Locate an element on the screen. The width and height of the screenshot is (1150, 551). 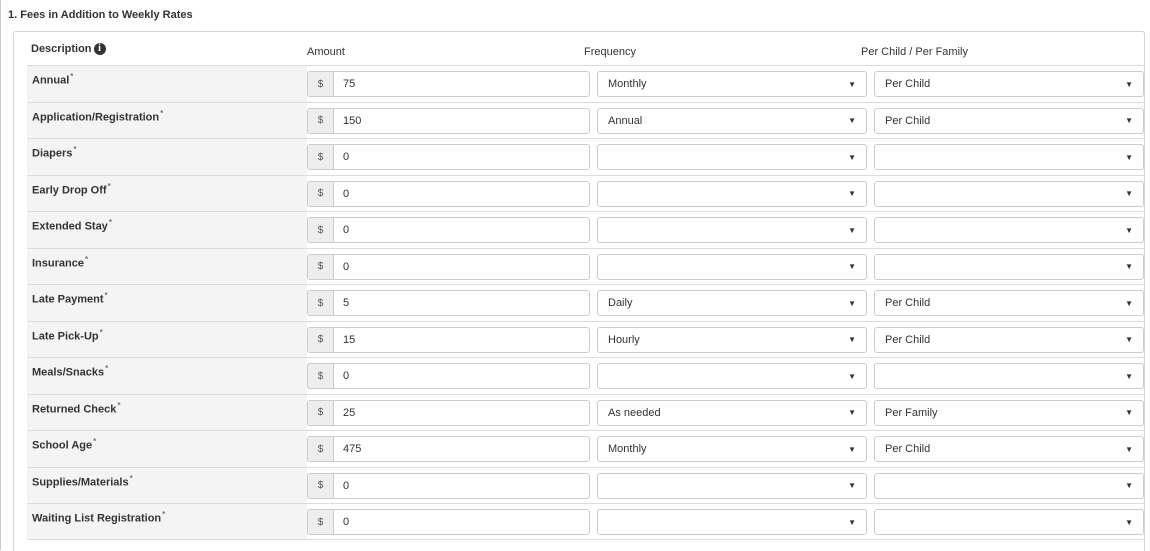
table-row: Supplies/Materials* $ 0 ▼ ▼ is located at coordinates (586, 484).